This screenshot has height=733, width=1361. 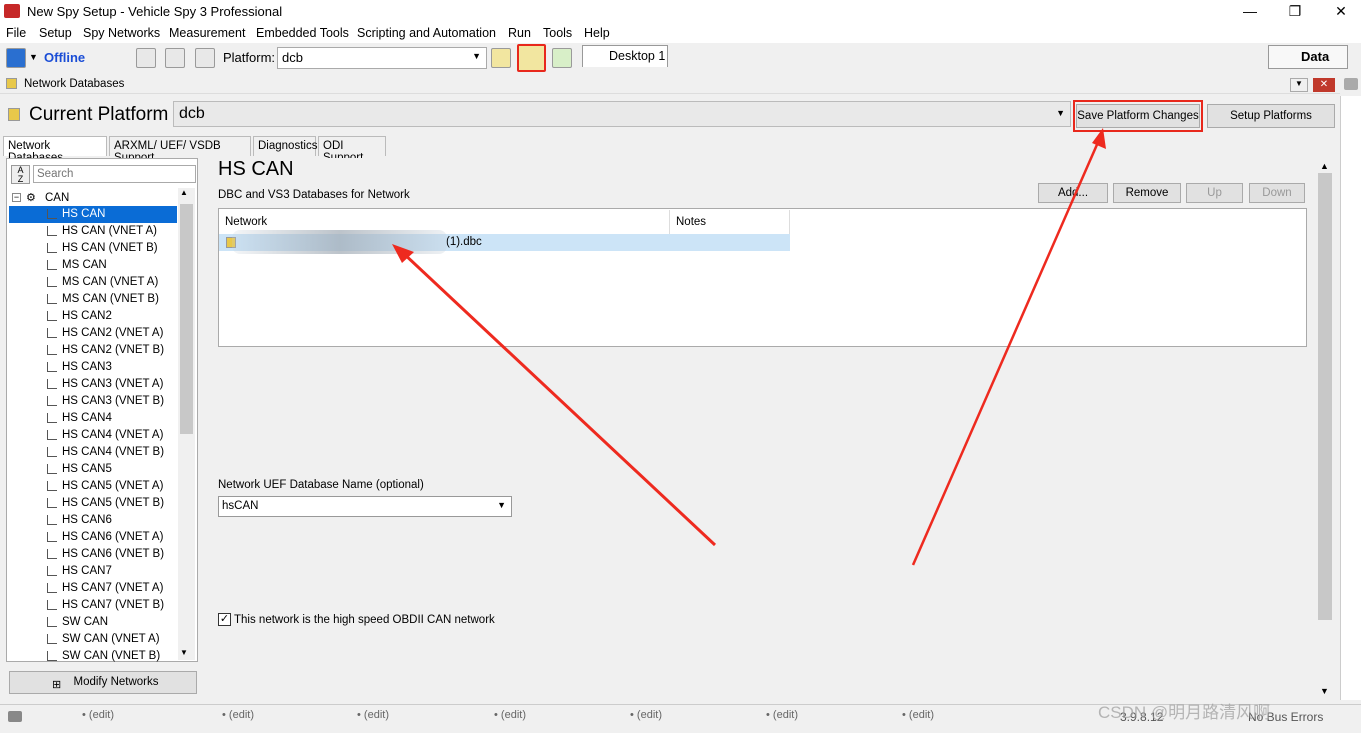 I want to click on camera-icon, so click(x=15, y=716).